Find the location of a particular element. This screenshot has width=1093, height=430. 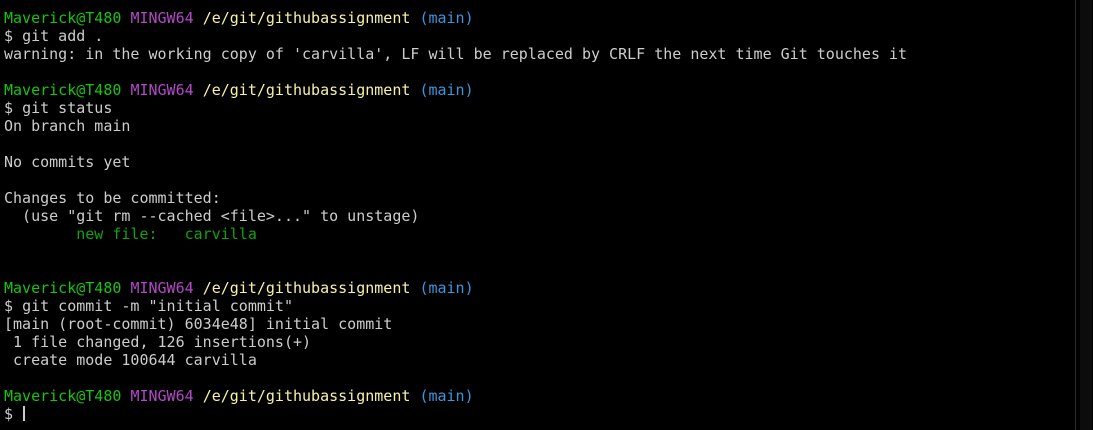

command-text: git commit -m "initial commit" is located at coordinates (157, 306).